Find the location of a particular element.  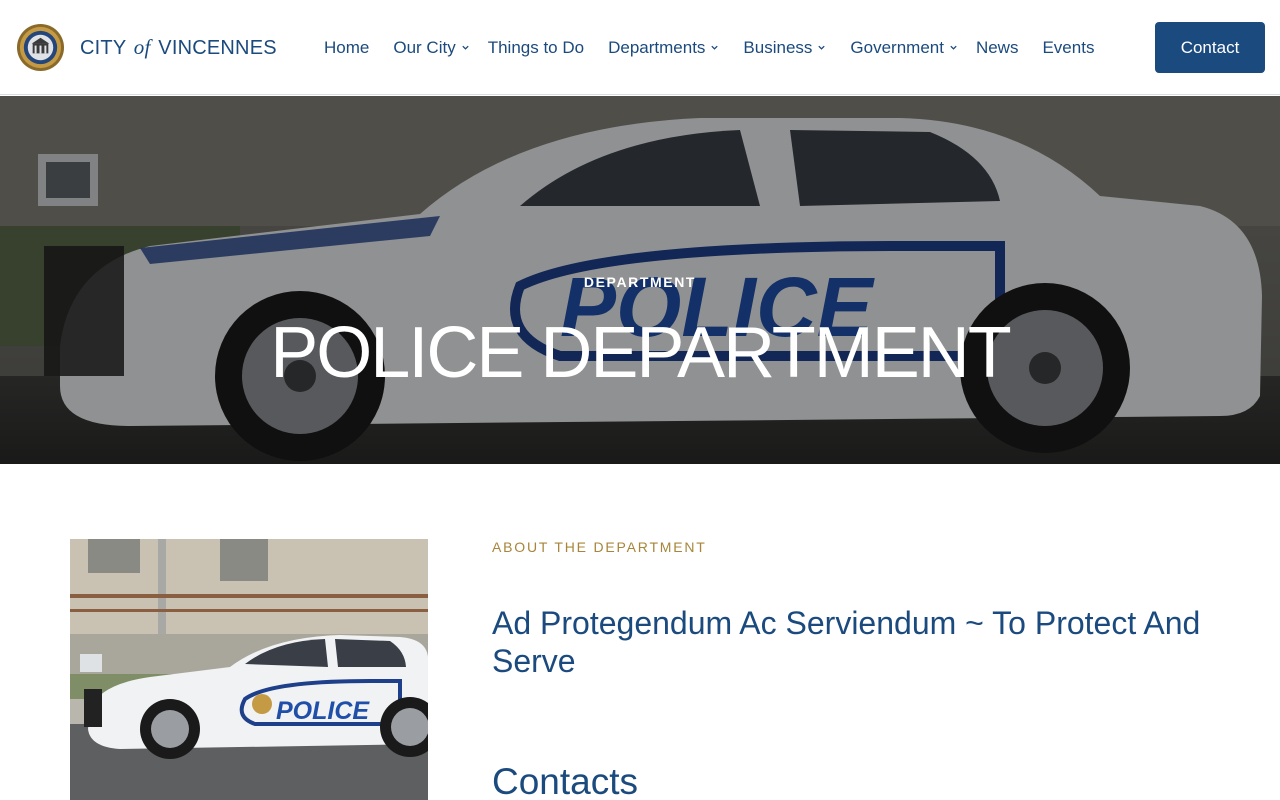

nav-label: Events is located at coordinates (1068, 47).